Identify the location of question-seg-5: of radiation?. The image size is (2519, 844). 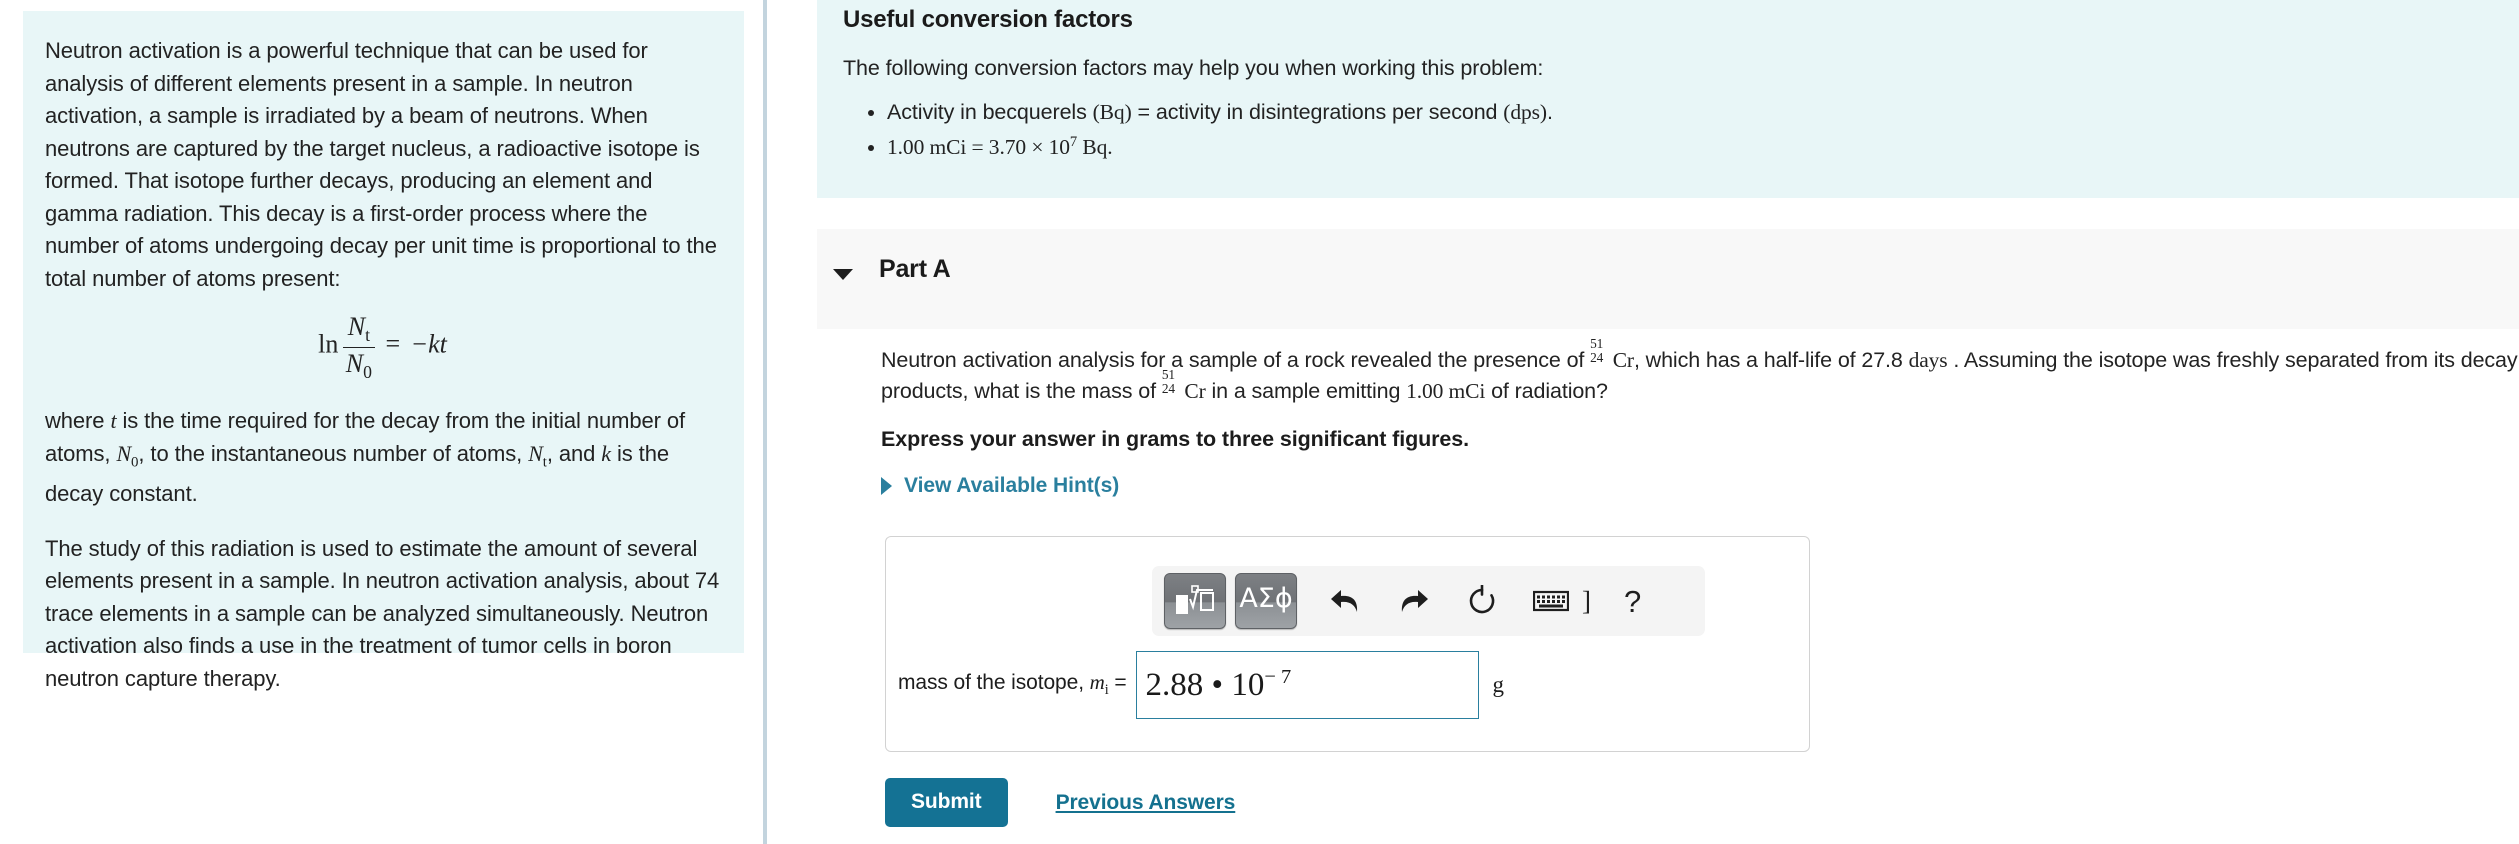
(1546, 391).